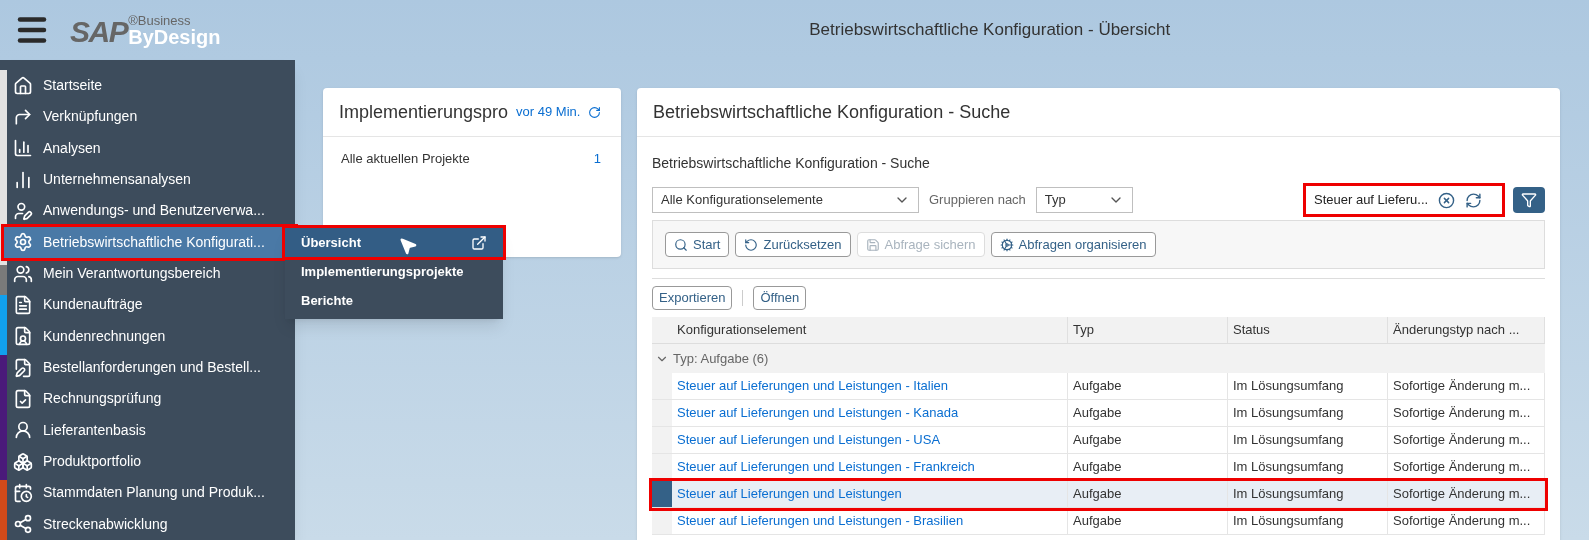 The image size is (1589, 540). What do you see at coordinates (23, 492) in the screenshot?
I see `calendar-clock-icon` at bounding box center [23, 492].